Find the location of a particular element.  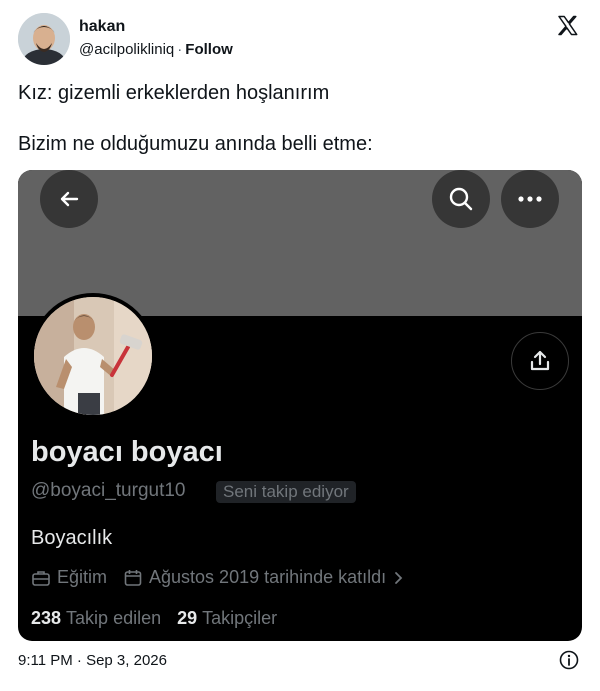

x-logo-icon is located at coordinates (568, 26).